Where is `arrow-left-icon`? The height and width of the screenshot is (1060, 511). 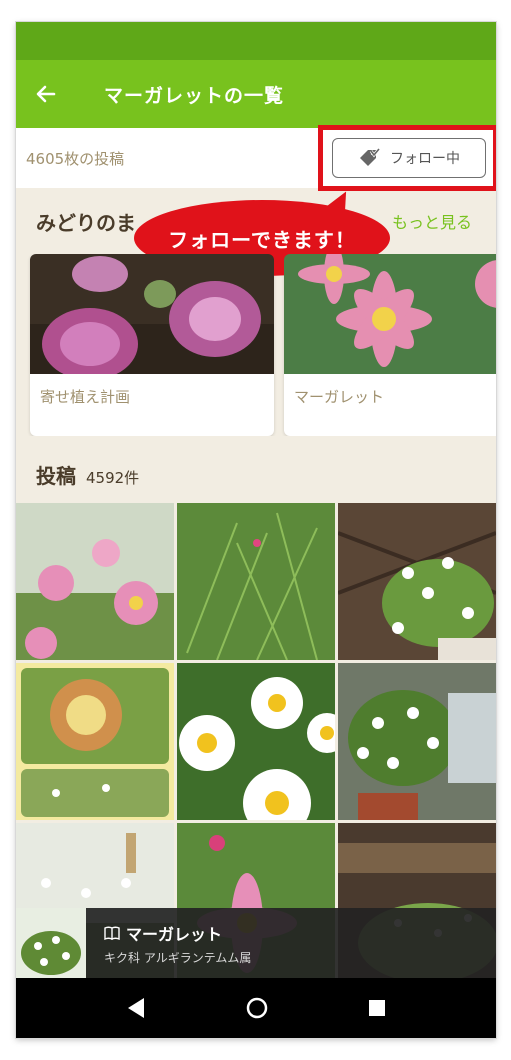 arrow-left-icon is located at coordinates (46, 94).